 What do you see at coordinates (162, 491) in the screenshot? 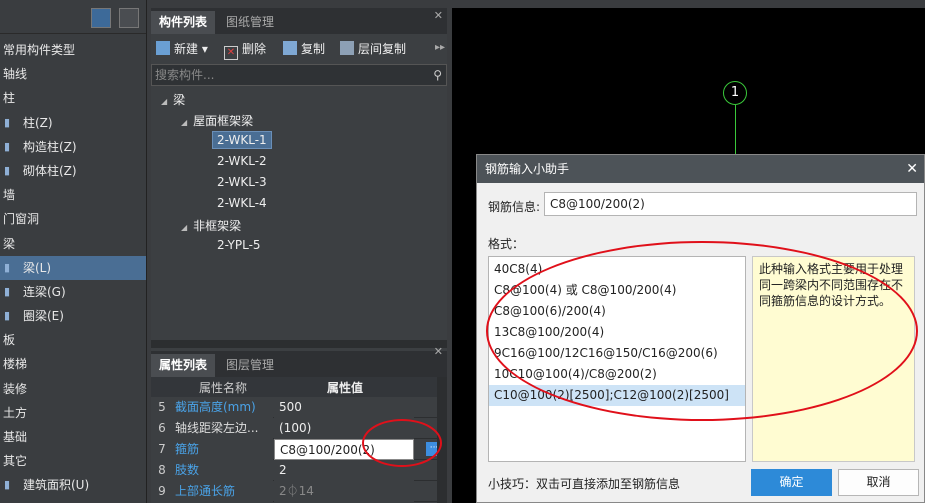
I see `row-number: 9` at bounding box center [162, 491].